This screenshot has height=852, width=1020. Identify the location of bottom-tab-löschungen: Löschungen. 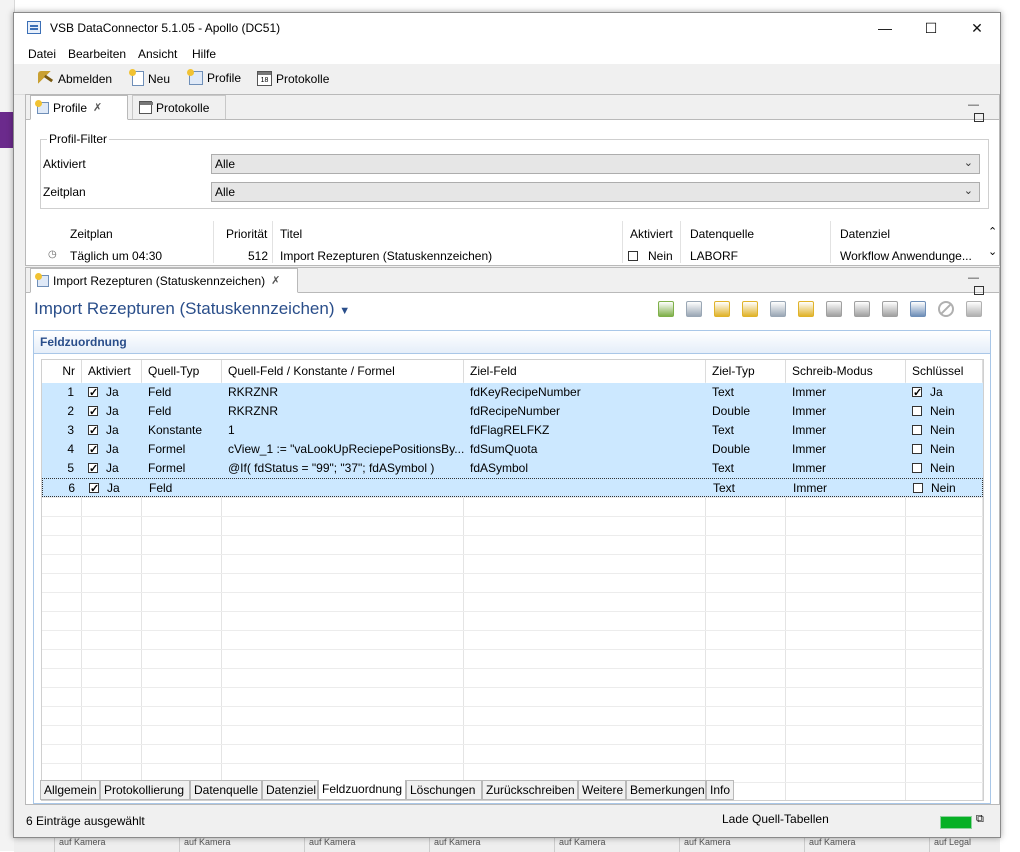
(444, 790).